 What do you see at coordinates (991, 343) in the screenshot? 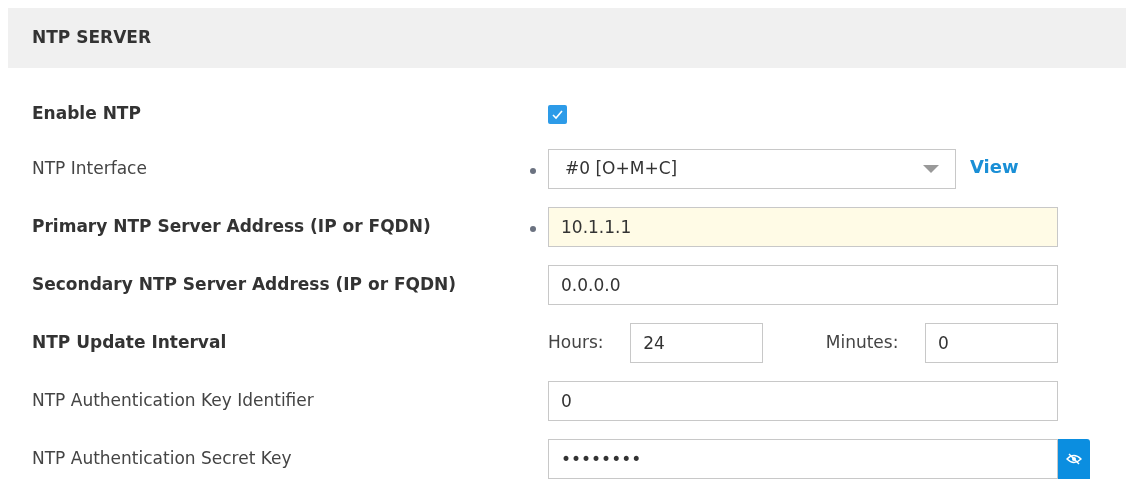
I see `minutes-field: 0` at bounding box center [991, 343].